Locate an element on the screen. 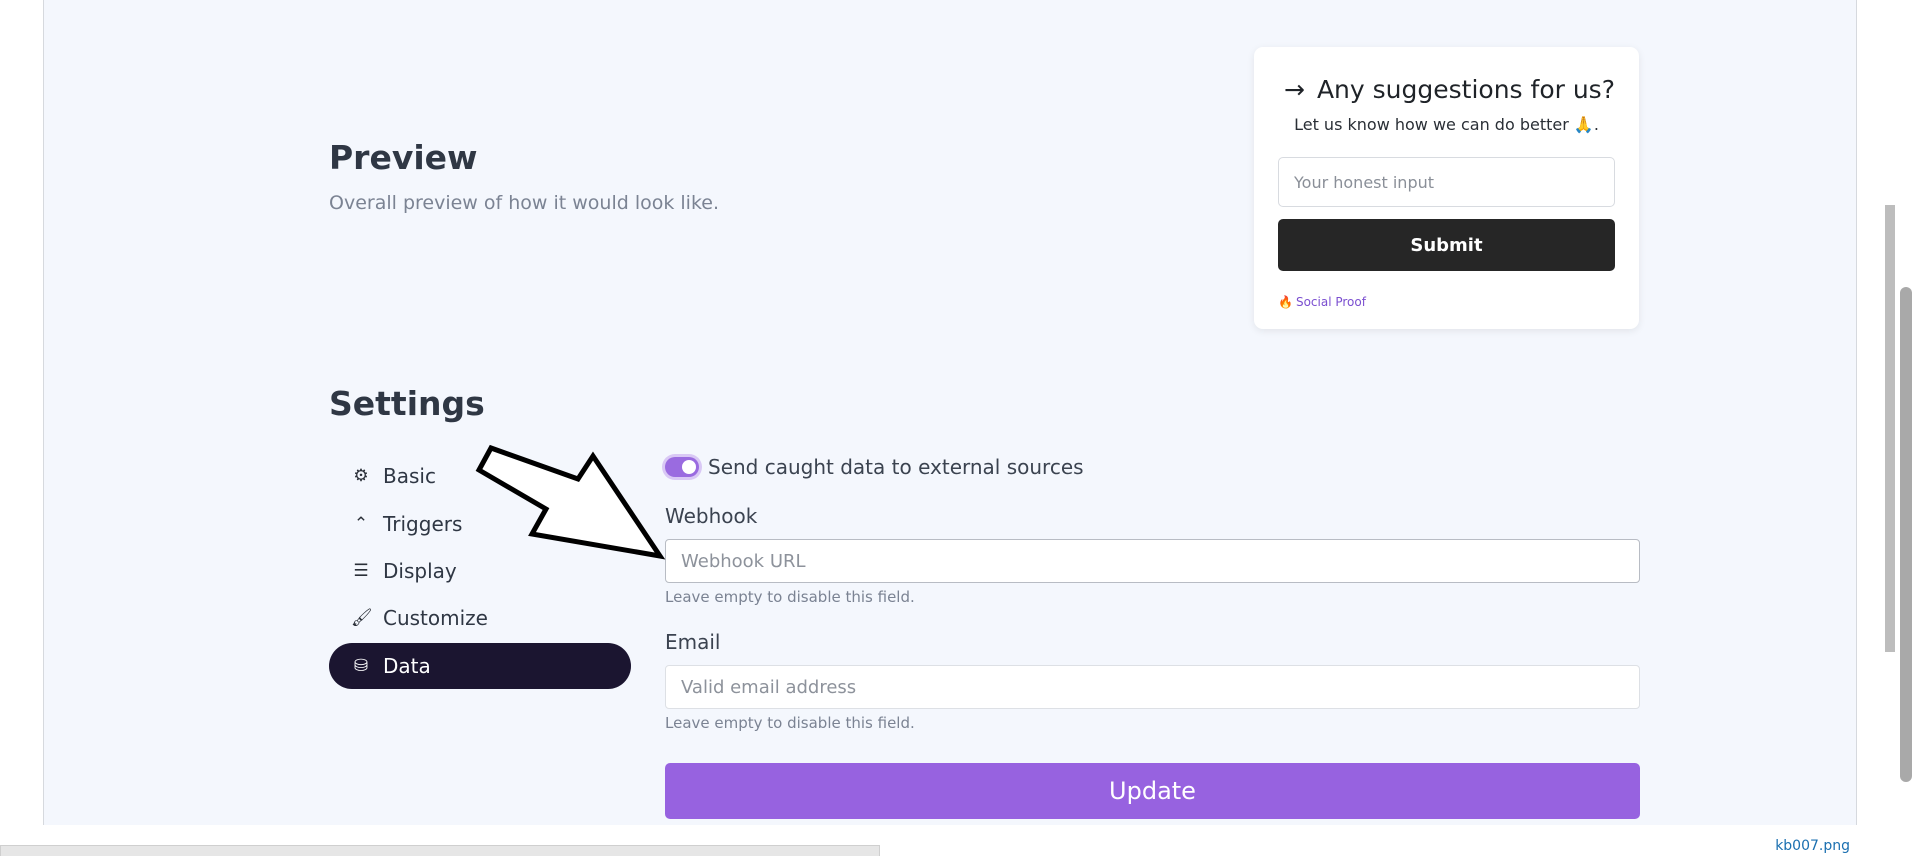  fire-icon: 🔥 is located at coordinates (1285, 302).